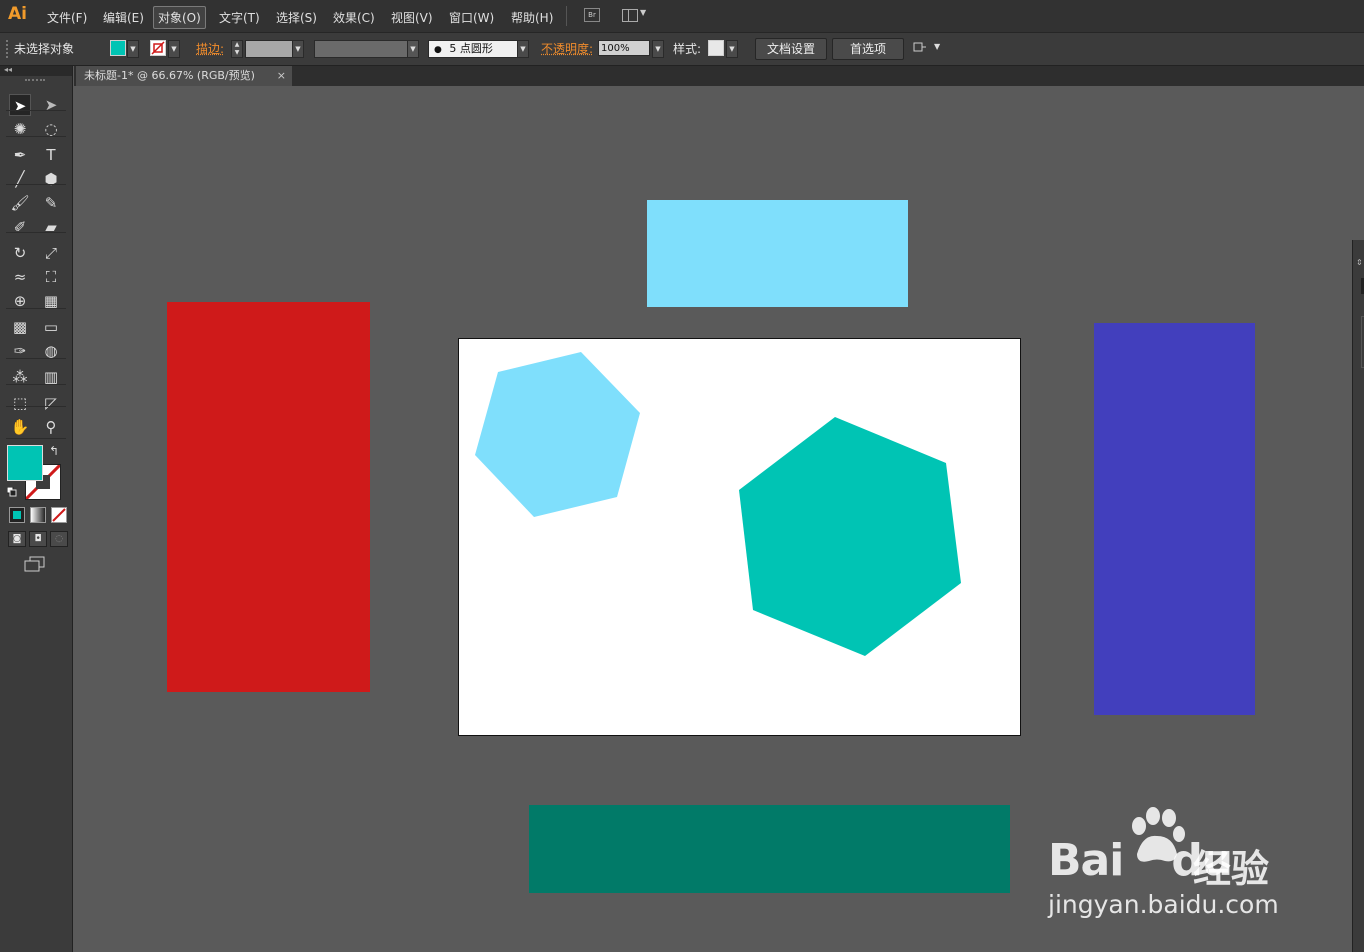 The image size is (1364, 952). What do you see at coordinates (1155, 835) in the screenshot?
I see `paw-logo-icon` at bounding box center [1155, 835].